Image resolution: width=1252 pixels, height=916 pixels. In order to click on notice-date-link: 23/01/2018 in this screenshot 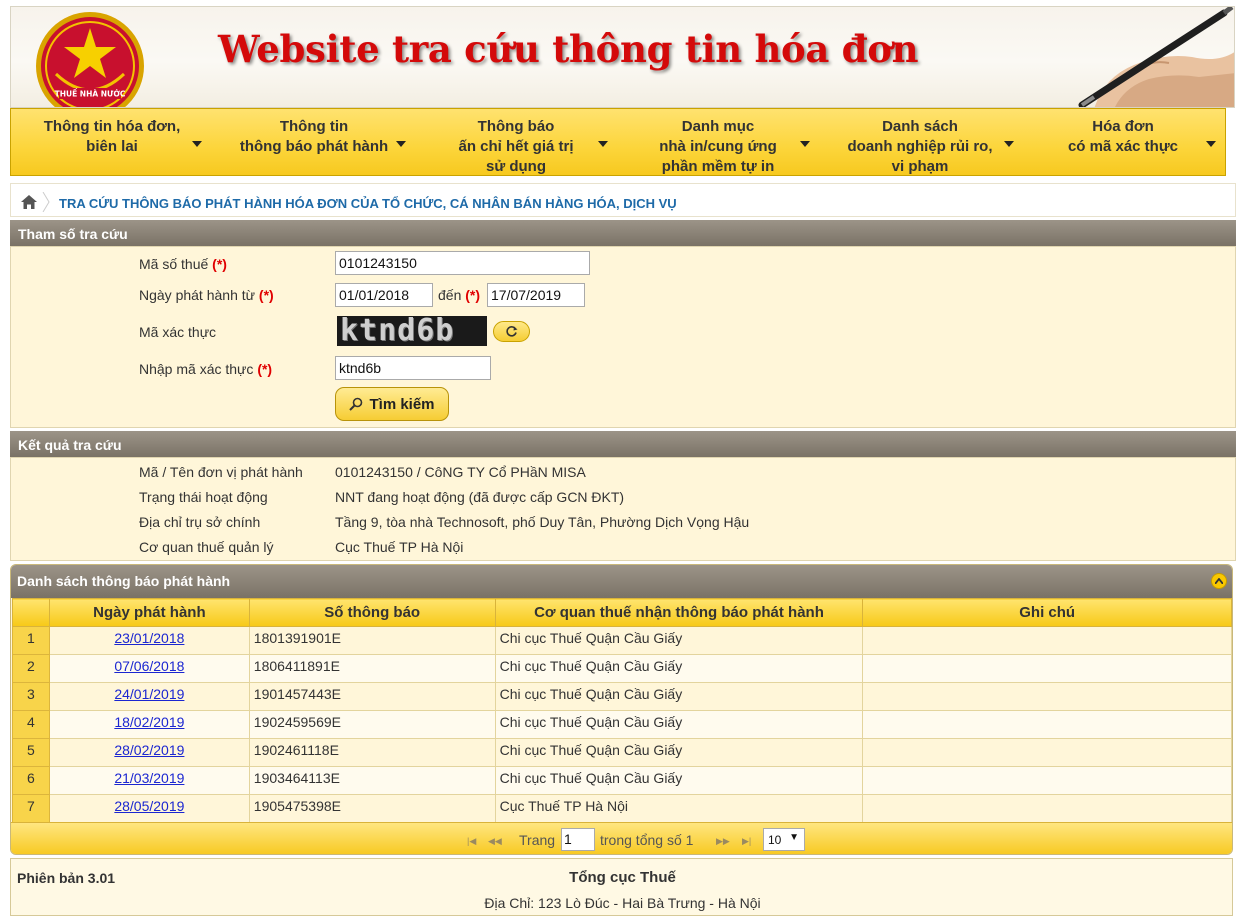, I will do `click(149, 638)`.